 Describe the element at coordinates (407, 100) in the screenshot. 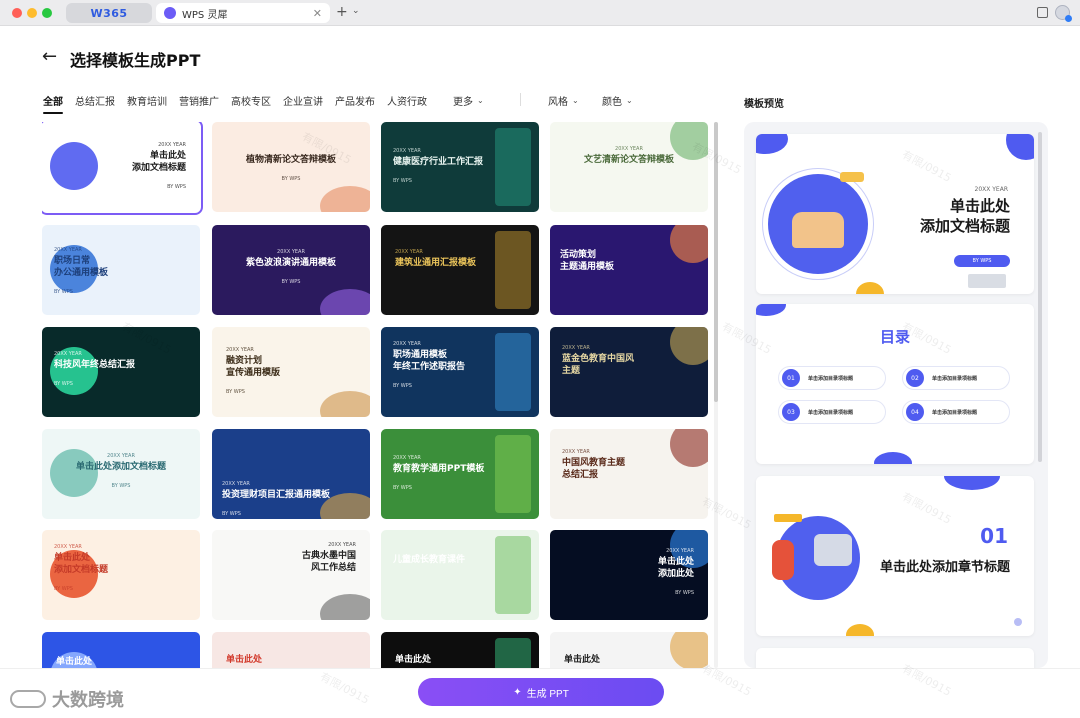

I see `tab-hr-admin: 人资行政` at that location.